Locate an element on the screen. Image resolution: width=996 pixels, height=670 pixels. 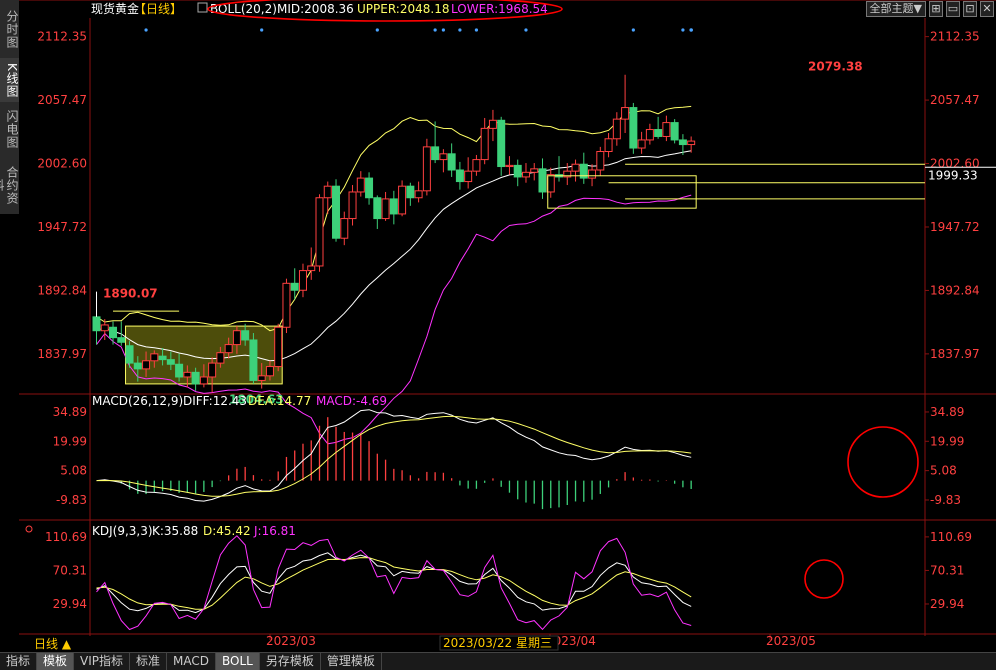
date-tick-label: 2023/03 is located at coordinates (291, 641).